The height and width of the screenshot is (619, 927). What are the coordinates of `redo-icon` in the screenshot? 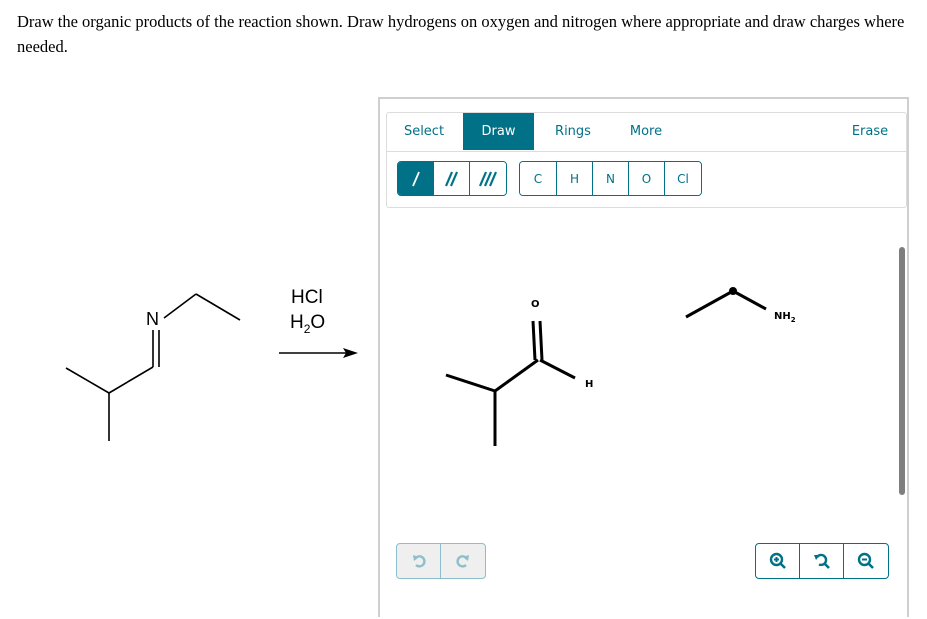 It's located at (462, 561).